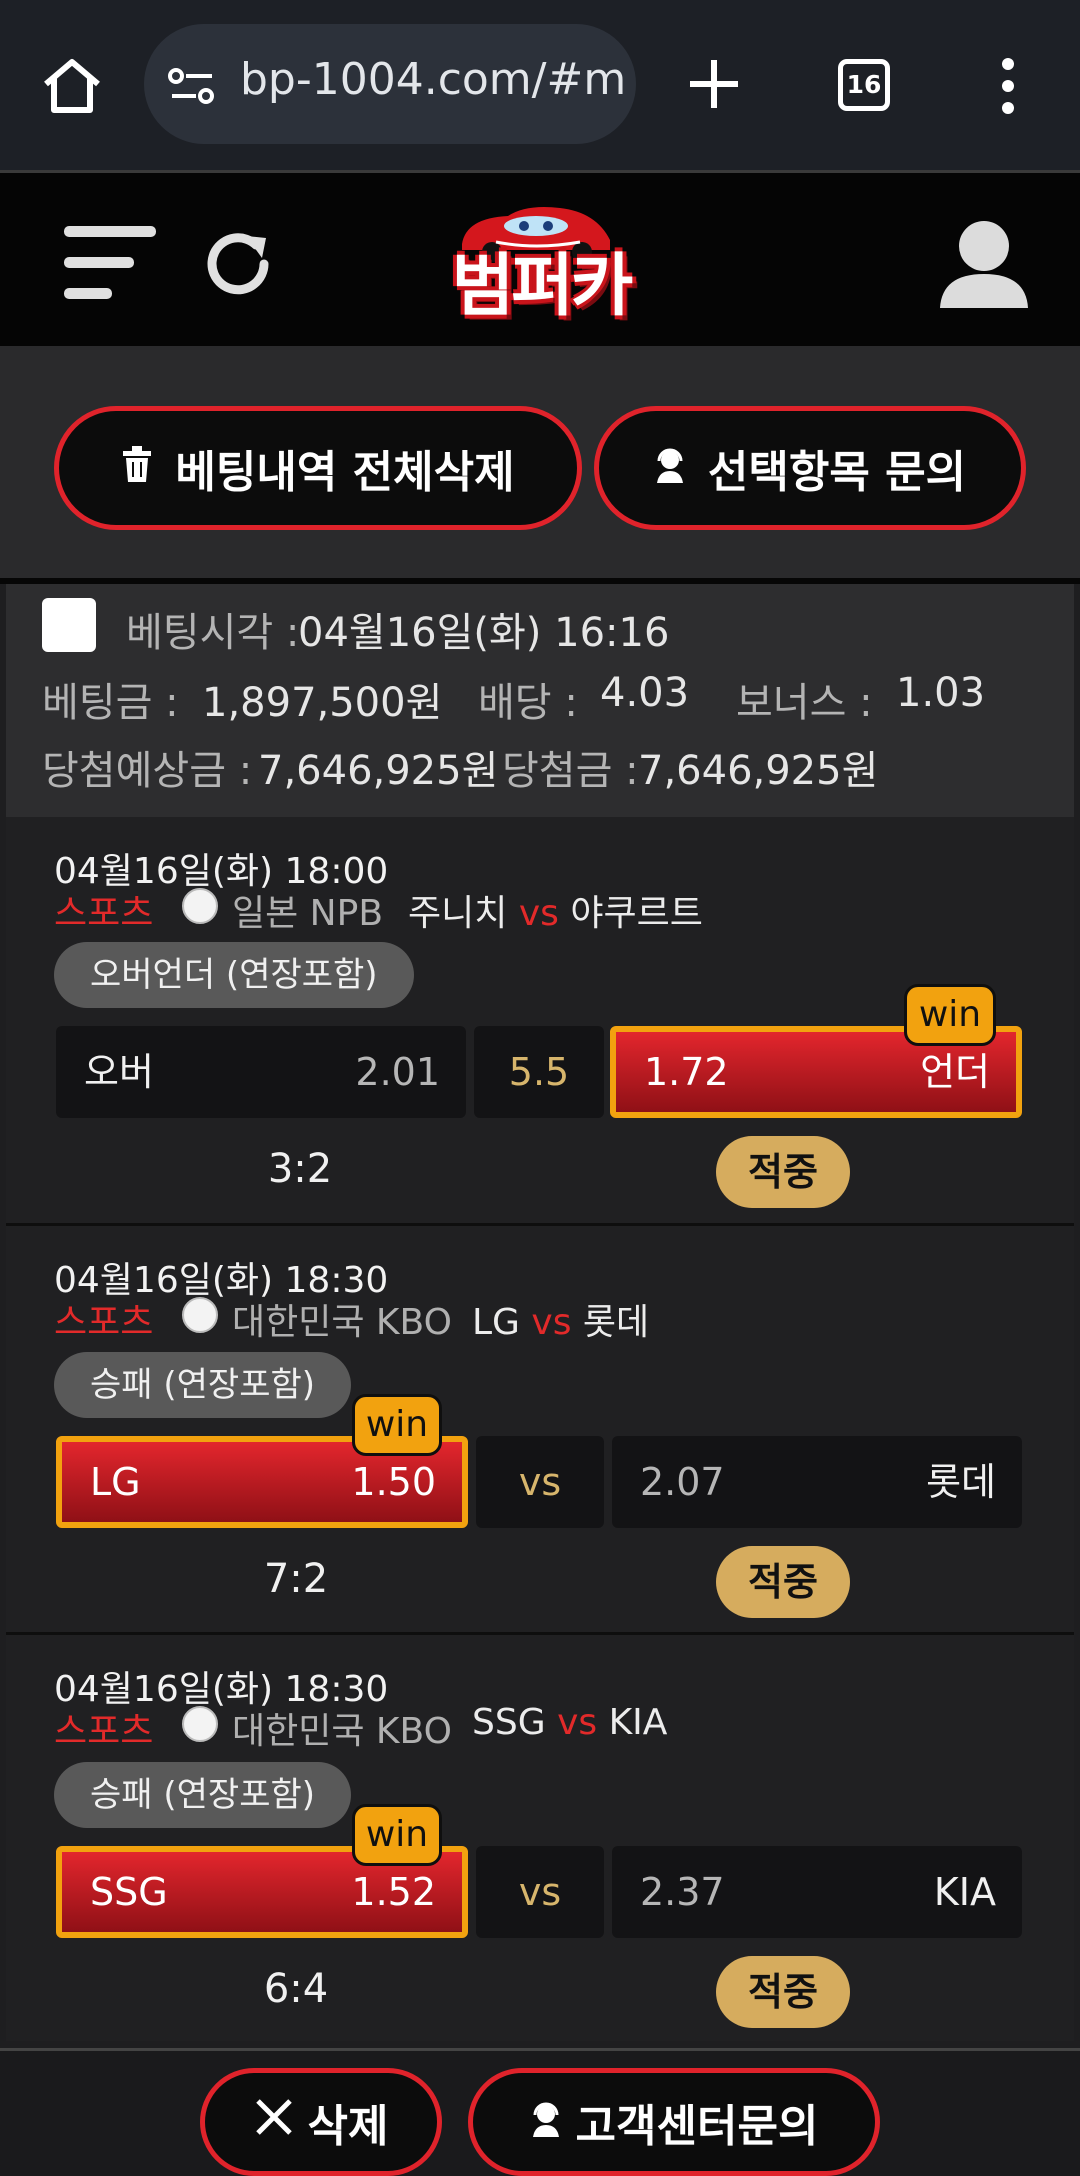 The image size is (1080, 2176). I want to click on option-odds: 2.07, so click(682, 1482).